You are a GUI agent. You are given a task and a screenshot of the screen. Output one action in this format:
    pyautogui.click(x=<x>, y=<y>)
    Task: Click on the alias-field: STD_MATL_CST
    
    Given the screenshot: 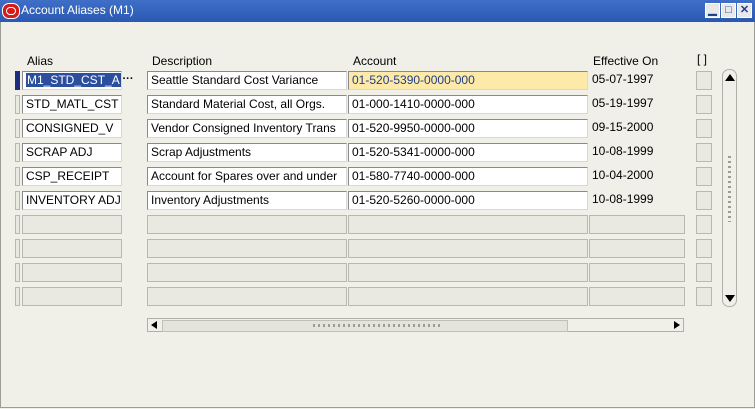 What is the action you would take?
    pyautogui.click(x=72, y=104)
    